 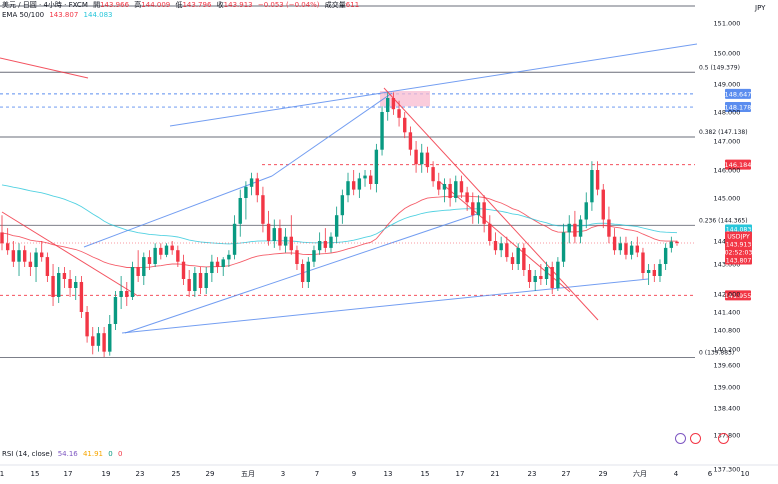 What do you see at coordinates (760, 8) in the screenshot?
I see `currency-label: JPY` at bounding box center [760, 8].